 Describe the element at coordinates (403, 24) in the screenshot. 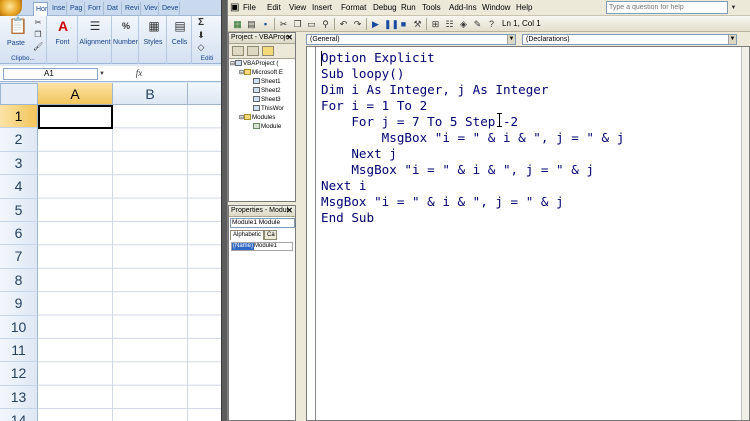

I see `reset-icon: ■` at that location.